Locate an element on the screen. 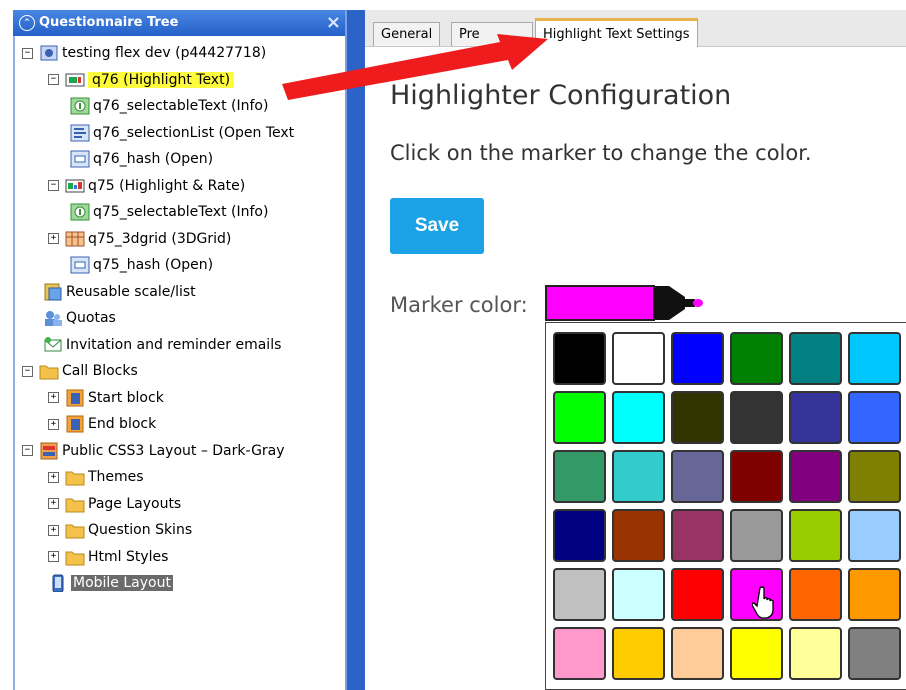 This screenshot has width=906, height=690. tree-node: Mobile Layout is located at coordinates (110, 583).